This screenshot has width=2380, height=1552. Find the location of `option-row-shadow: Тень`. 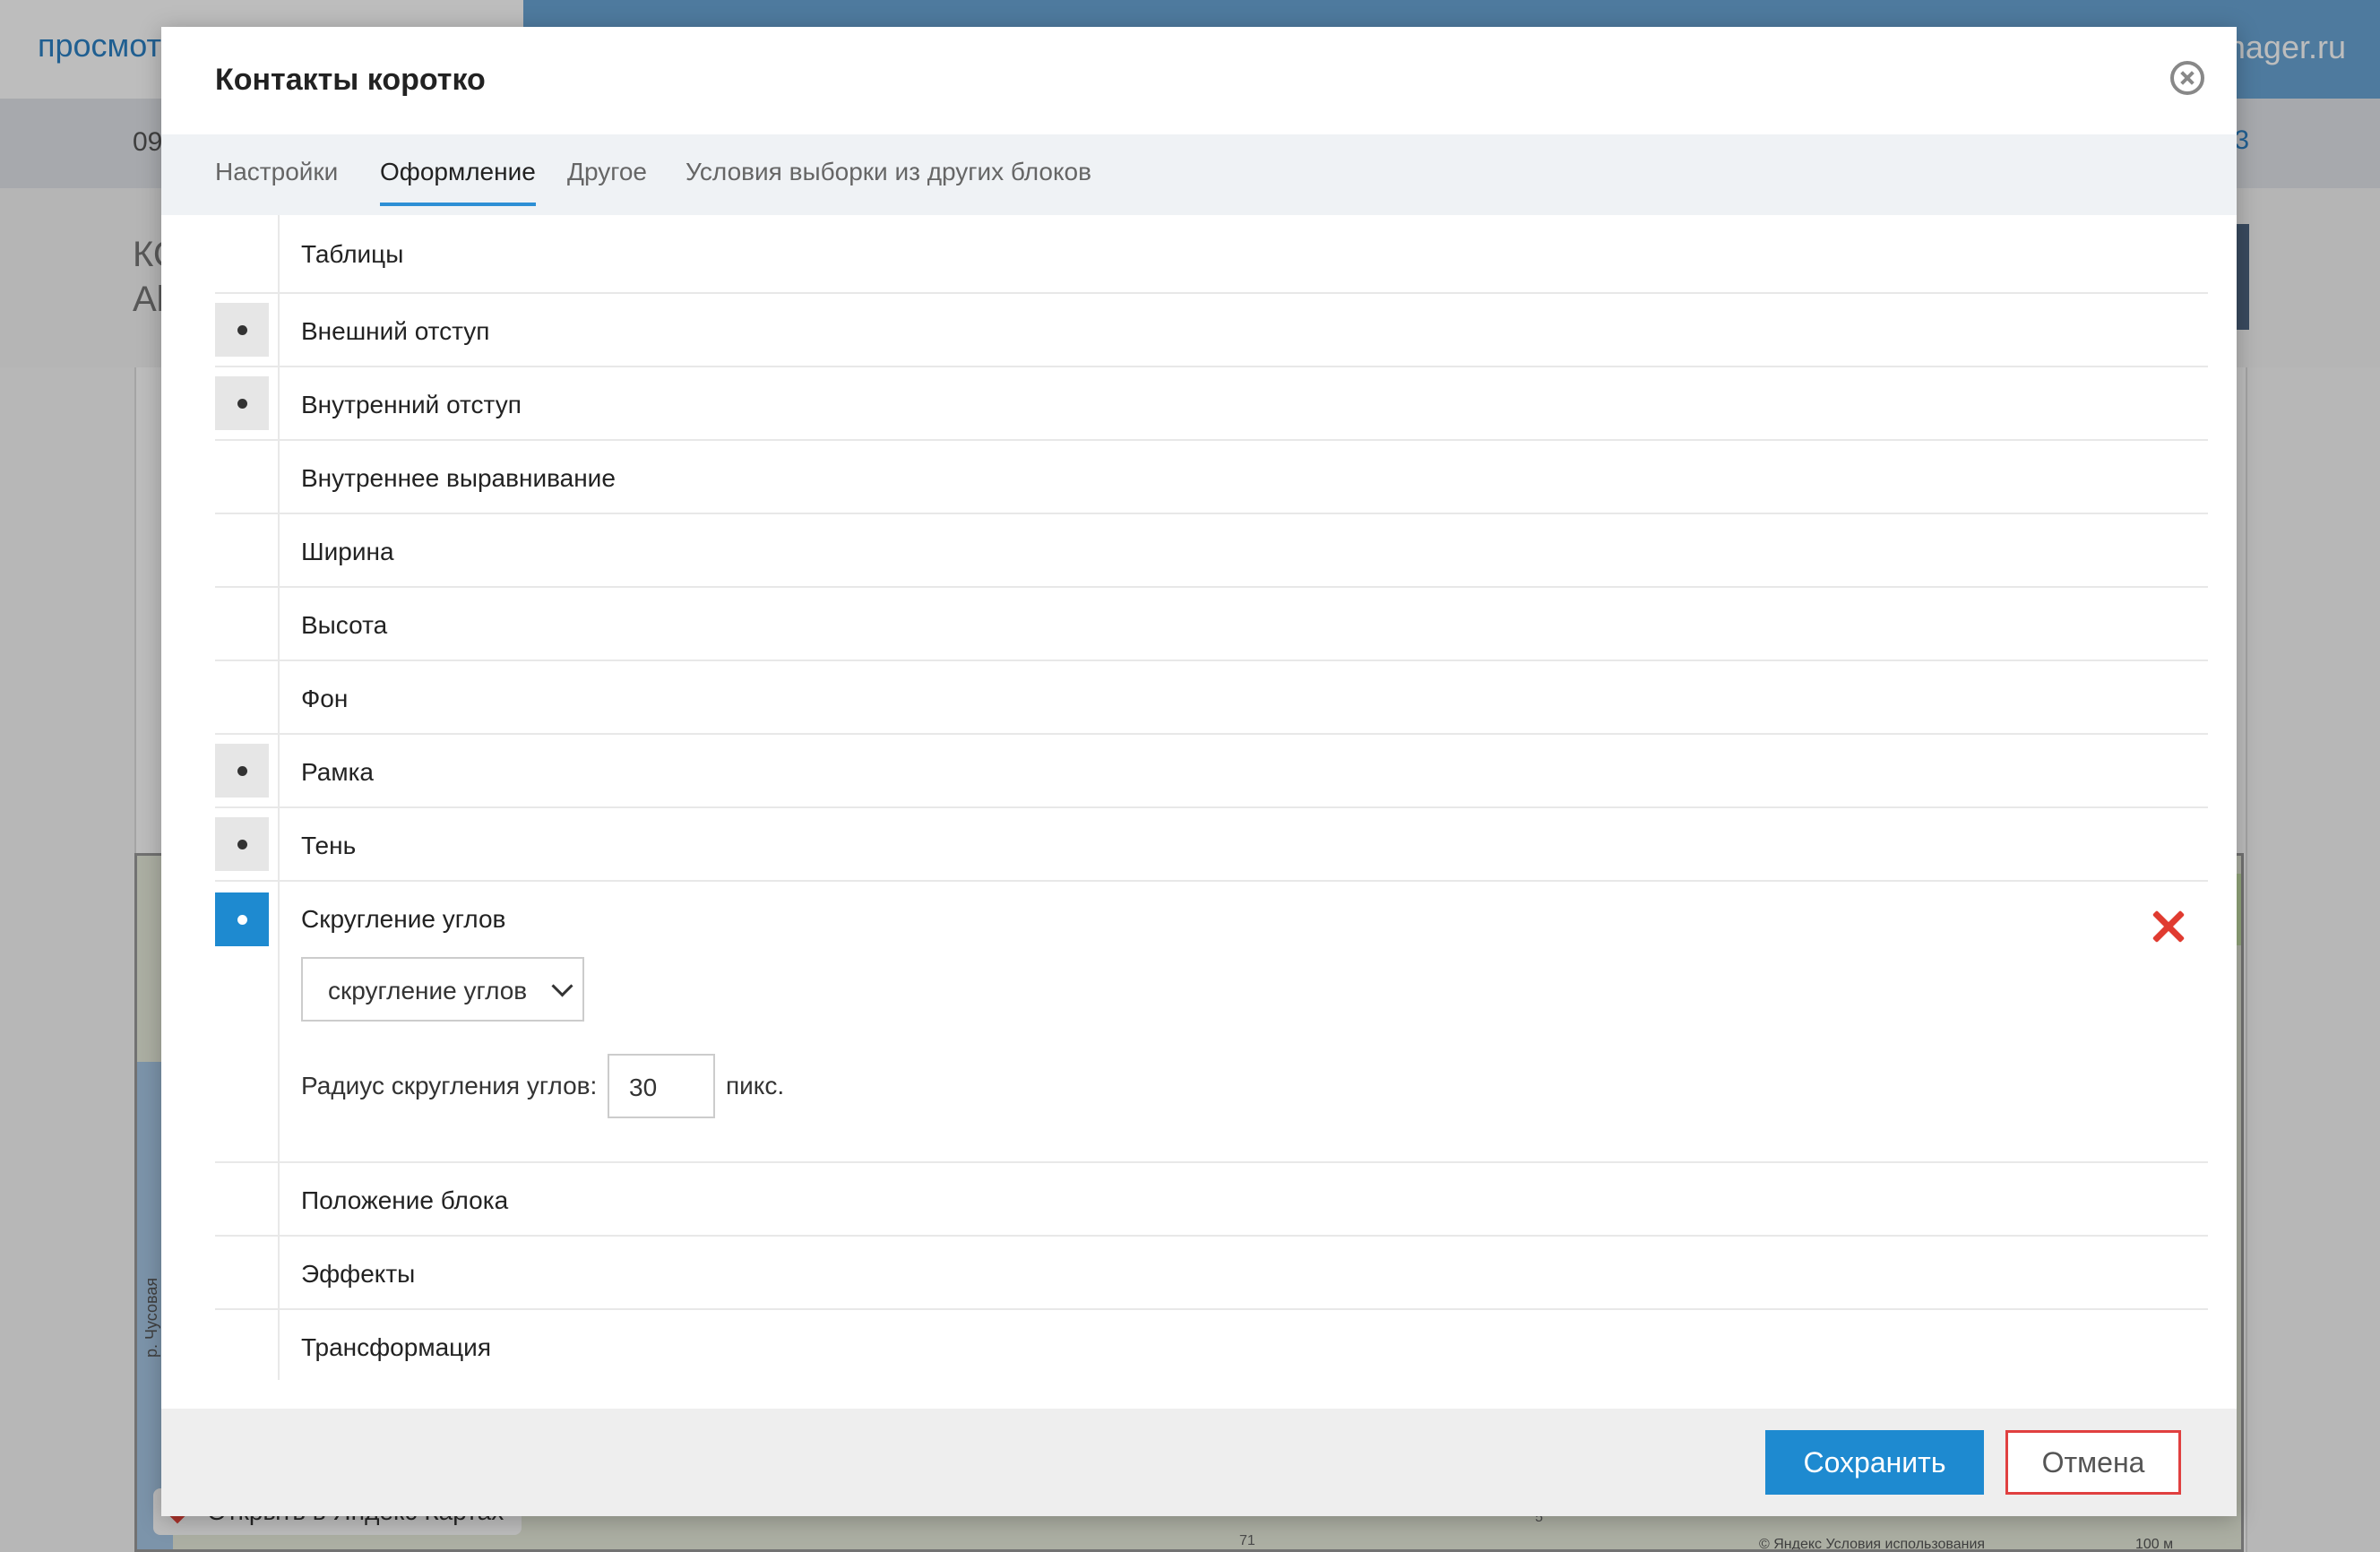

option-row-shadow: Тень is located at coordinates (1212, 845).